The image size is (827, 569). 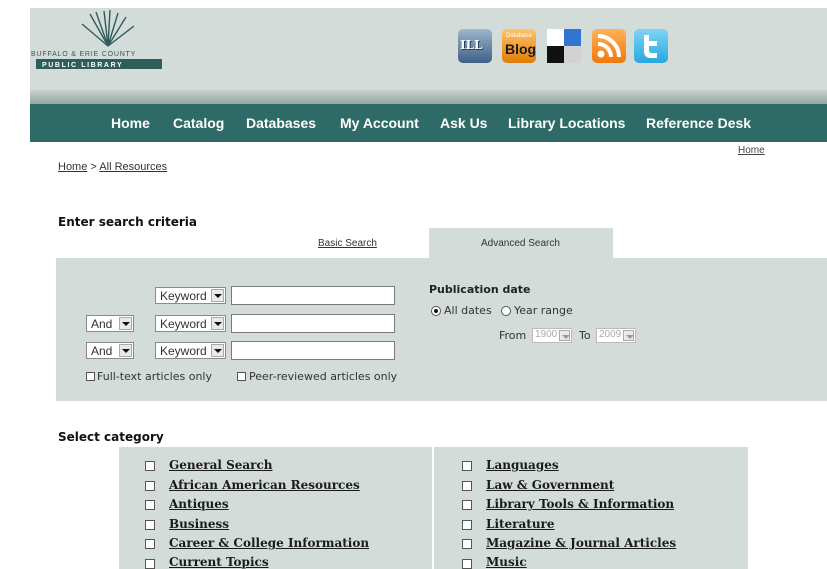 I want to click on from-label: From, so click(x=513, y=335).